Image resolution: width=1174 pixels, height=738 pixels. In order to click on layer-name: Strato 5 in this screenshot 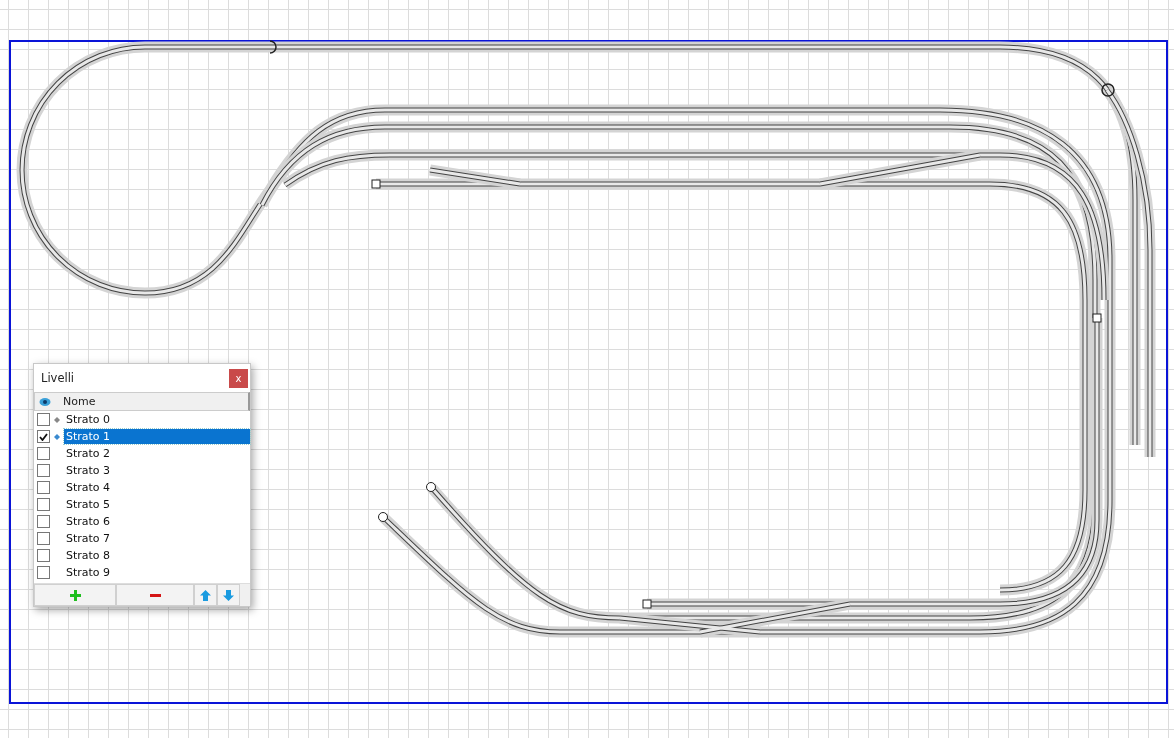, I will do `click(157, 504)`.